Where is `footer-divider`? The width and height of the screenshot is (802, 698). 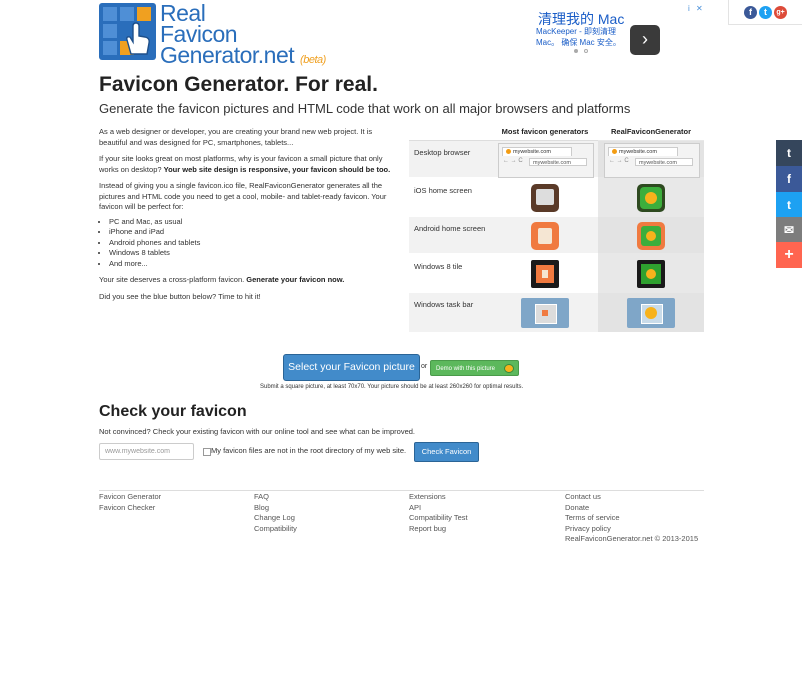
footer-divider is located at coordinates (401, 490).